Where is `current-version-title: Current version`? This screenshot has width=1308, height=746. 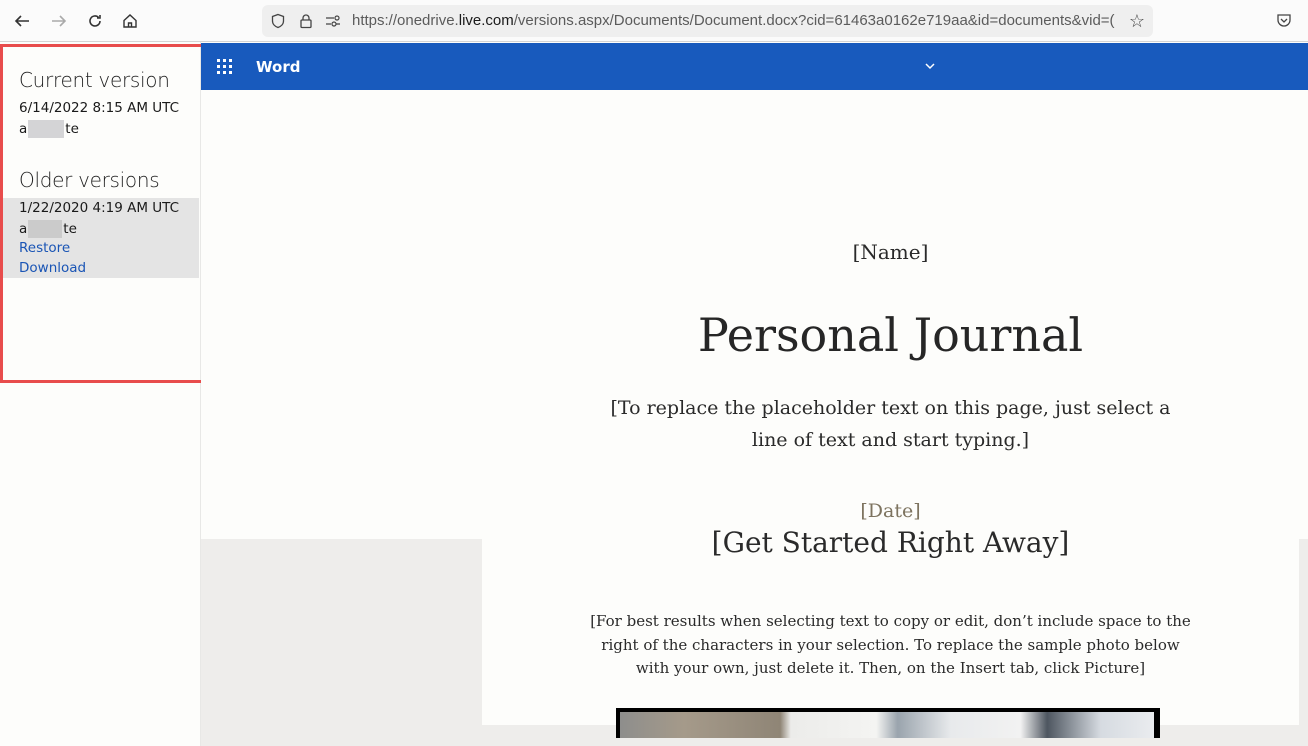
current-version-title: Current version is located at coordinates (94, 80).